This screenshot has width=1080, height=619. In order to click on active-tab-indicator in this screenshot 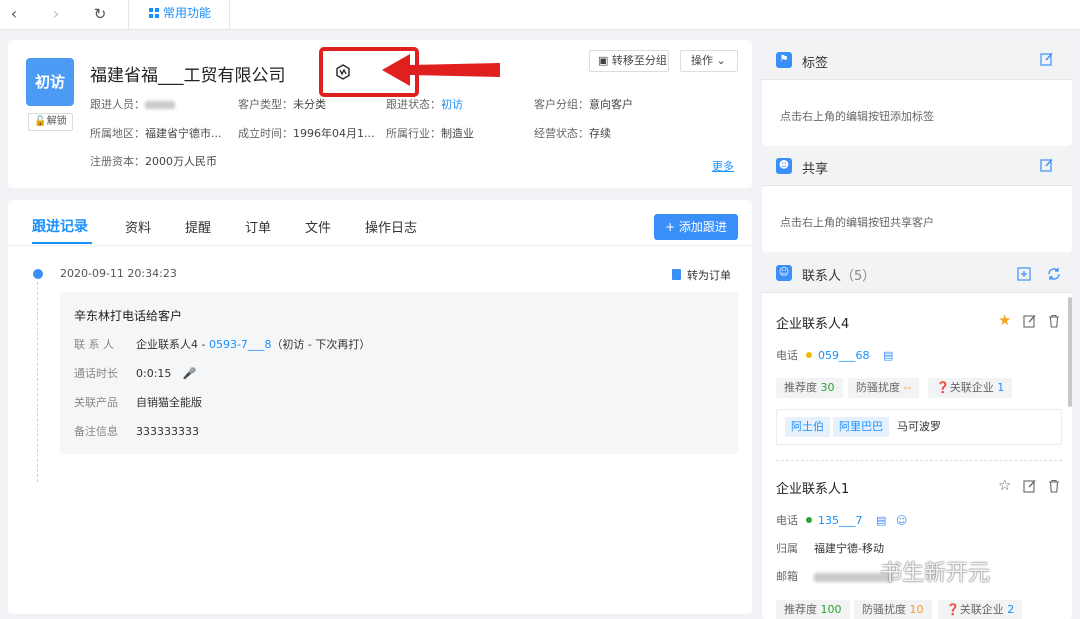, I will do `click(62, 243)`.